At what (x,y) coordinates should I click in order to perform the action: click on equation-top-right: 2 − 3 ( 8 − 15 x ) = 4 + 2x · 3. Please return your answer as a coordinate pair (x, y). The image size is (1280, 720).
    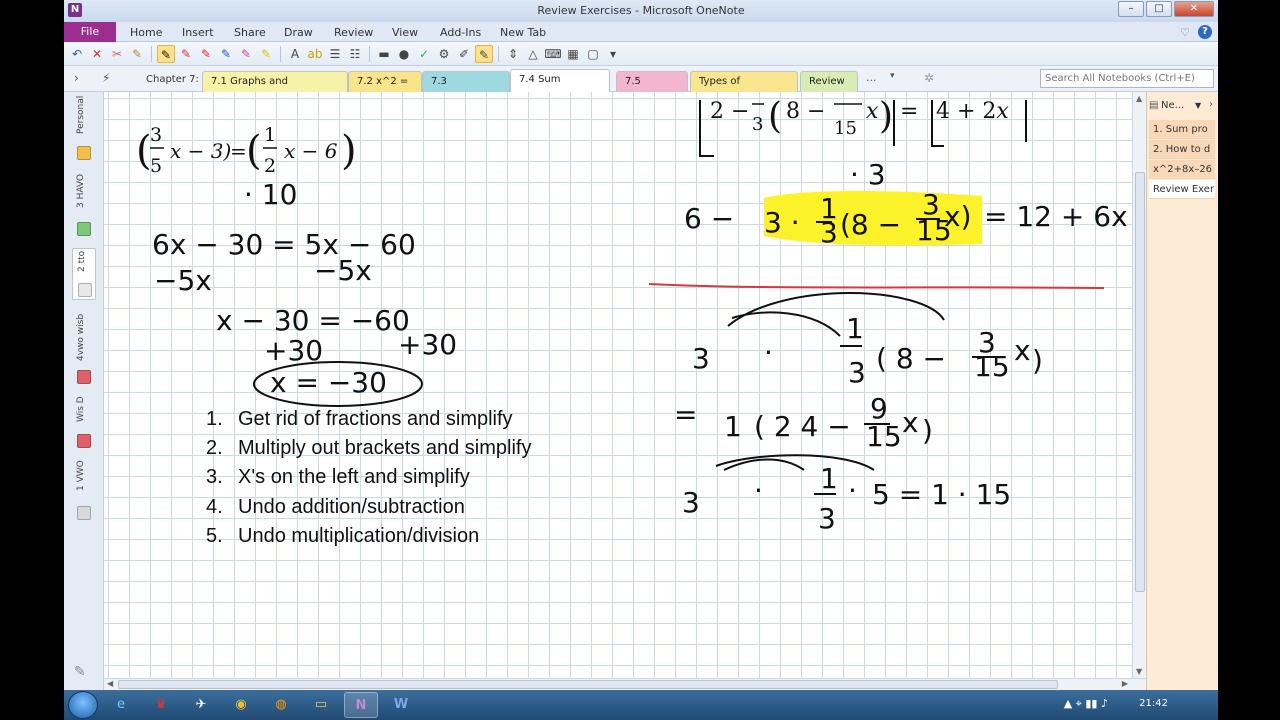
    Looking at the image, I should click on (863, 143).